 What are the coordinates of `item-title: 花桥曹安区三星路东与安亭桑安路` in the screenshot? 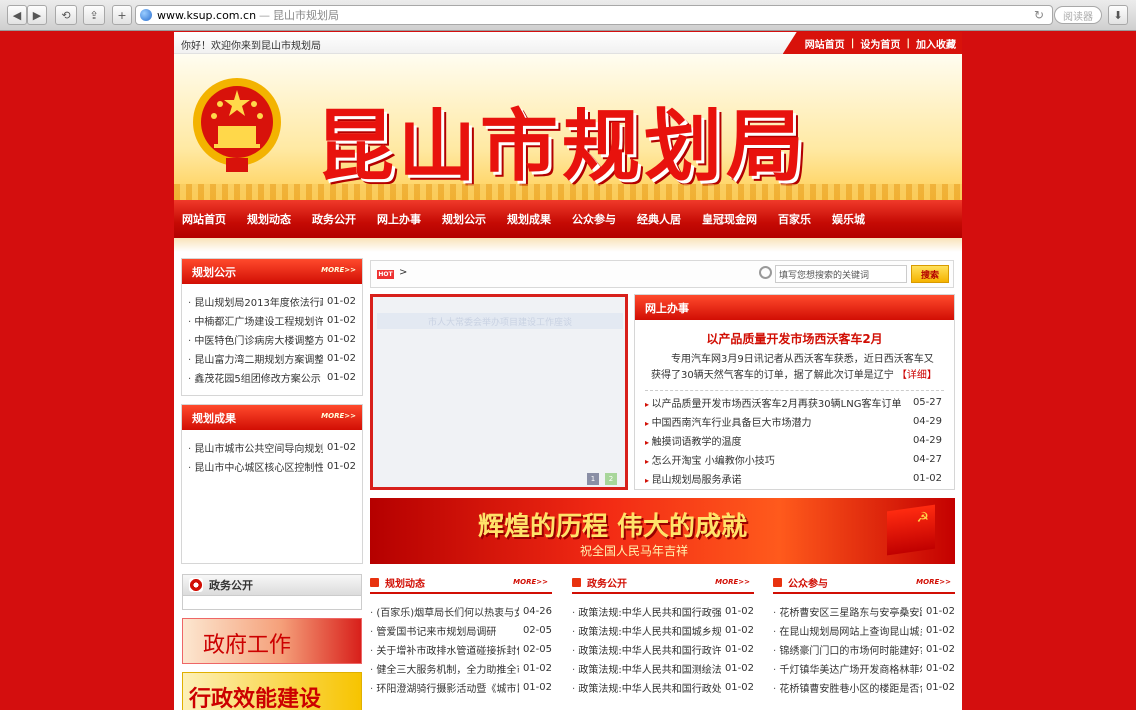 It's located at (847, 611).